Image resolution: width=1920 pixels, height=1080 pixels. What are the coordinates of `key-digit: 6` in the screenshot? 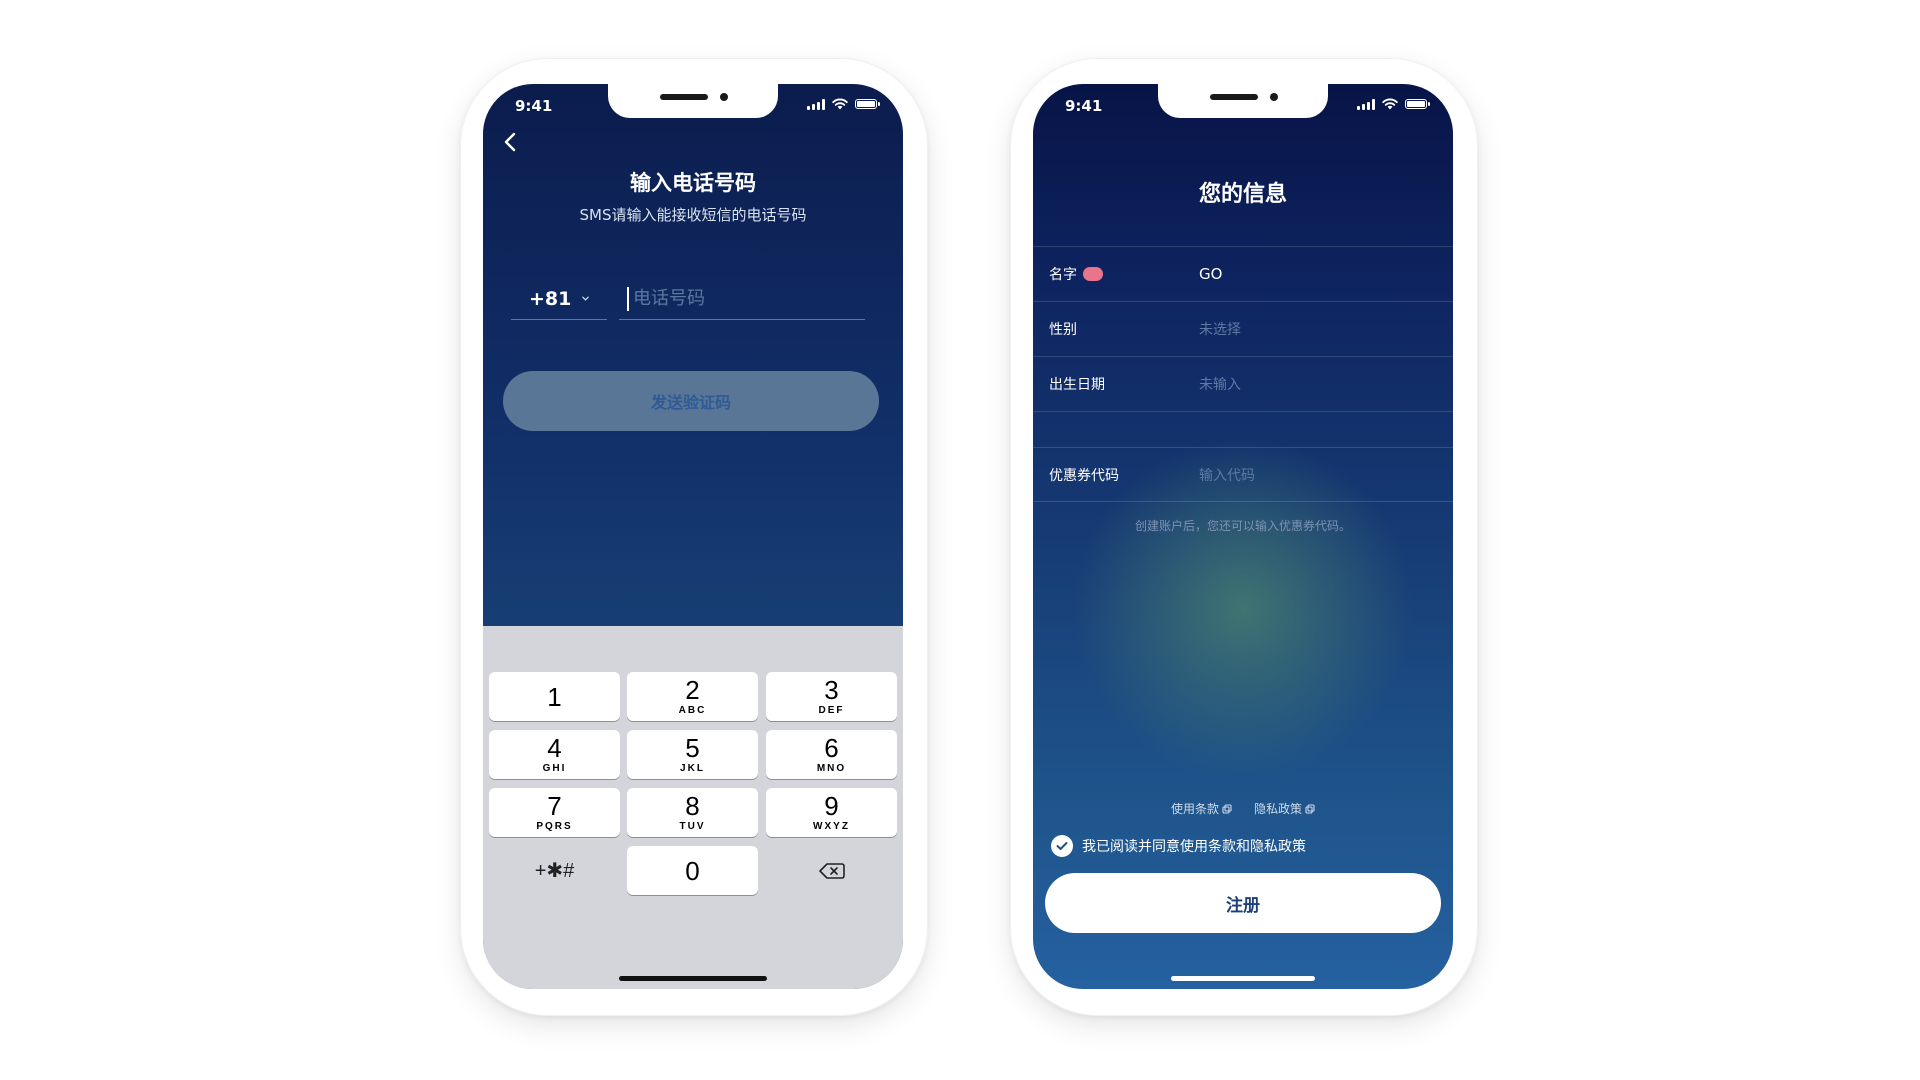 It's located at (831, 748).